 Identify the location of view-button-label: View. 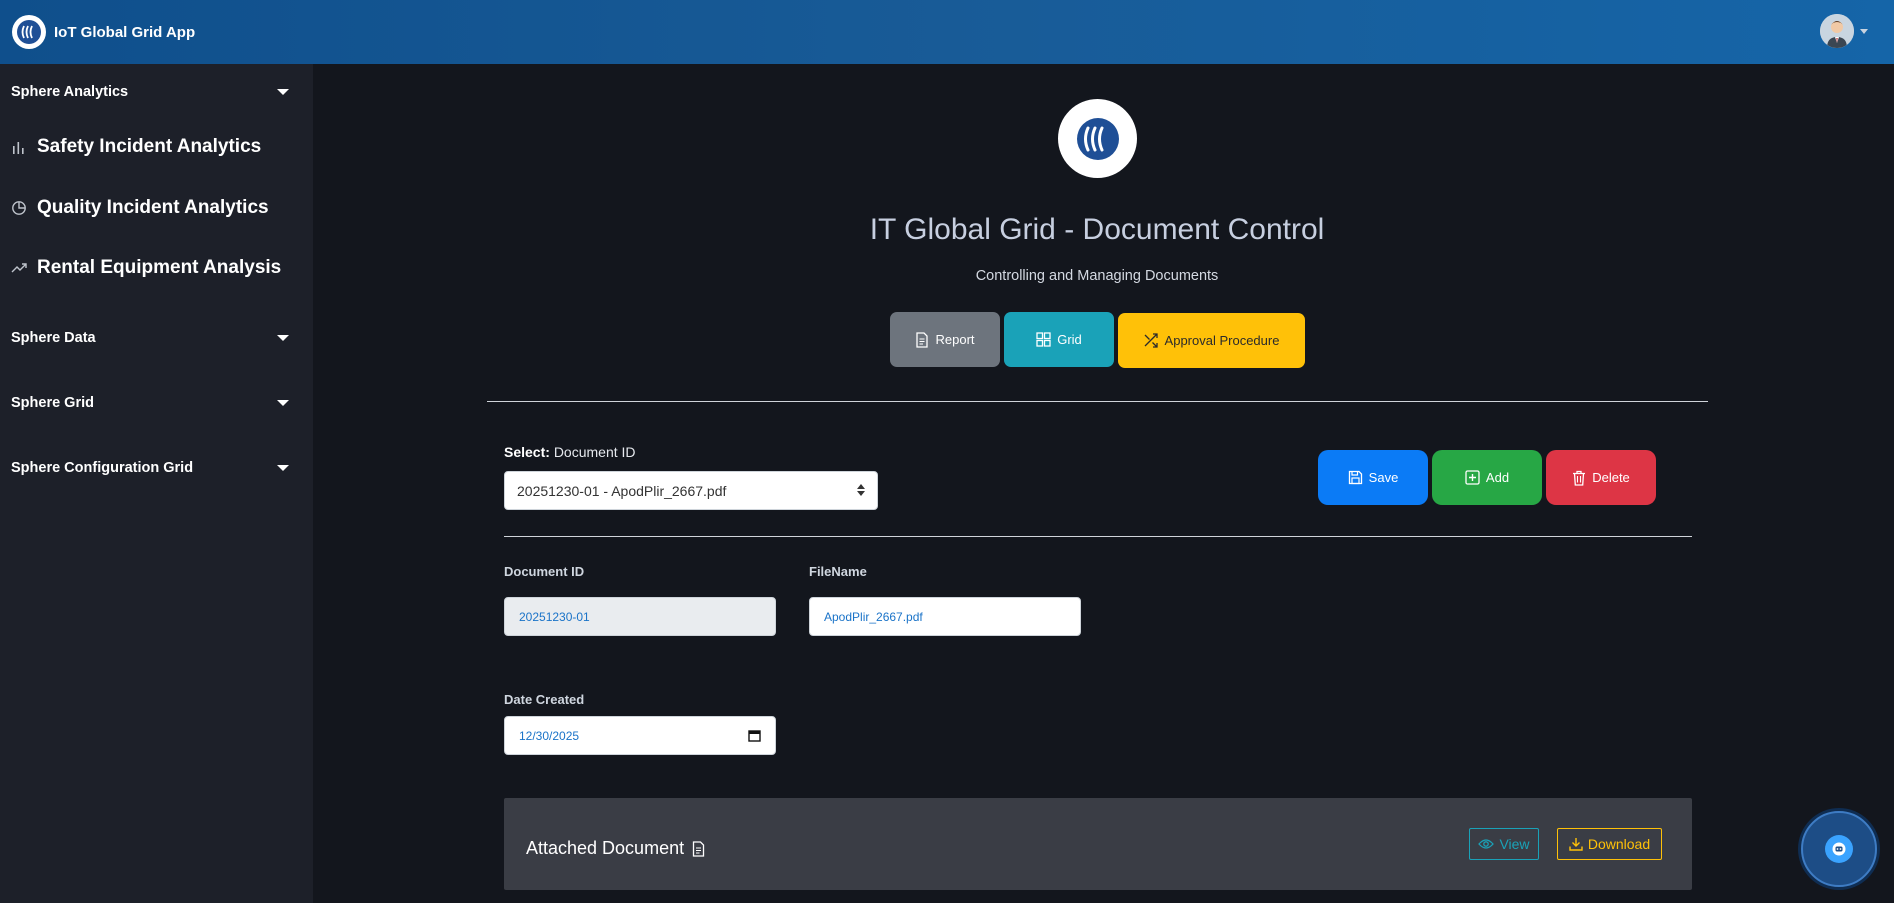
(1514, 844).